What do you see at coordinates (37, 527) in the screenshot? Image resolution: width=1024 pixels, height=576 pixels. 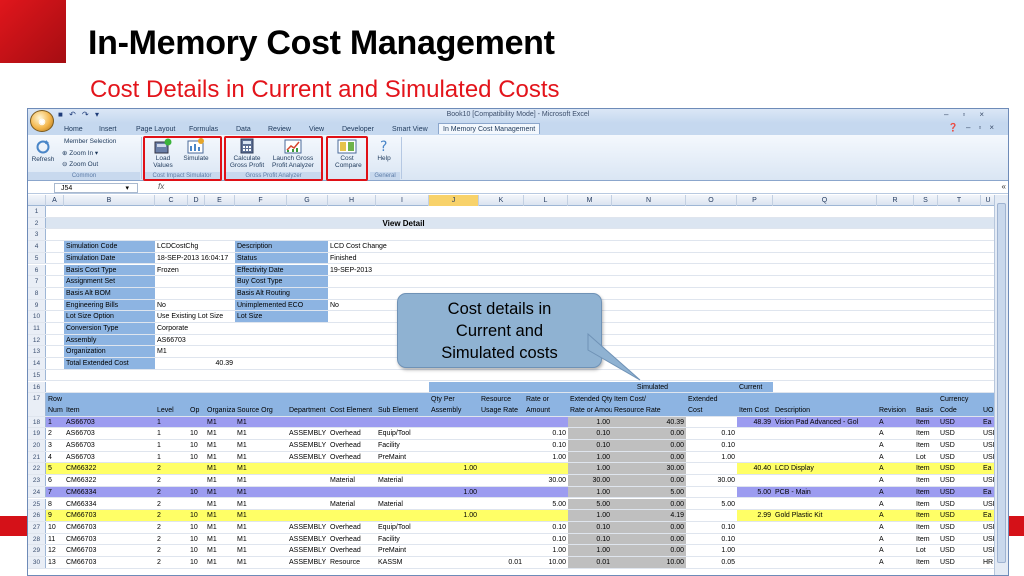 I see `row-number: 27` at bounding box center [37, 527].